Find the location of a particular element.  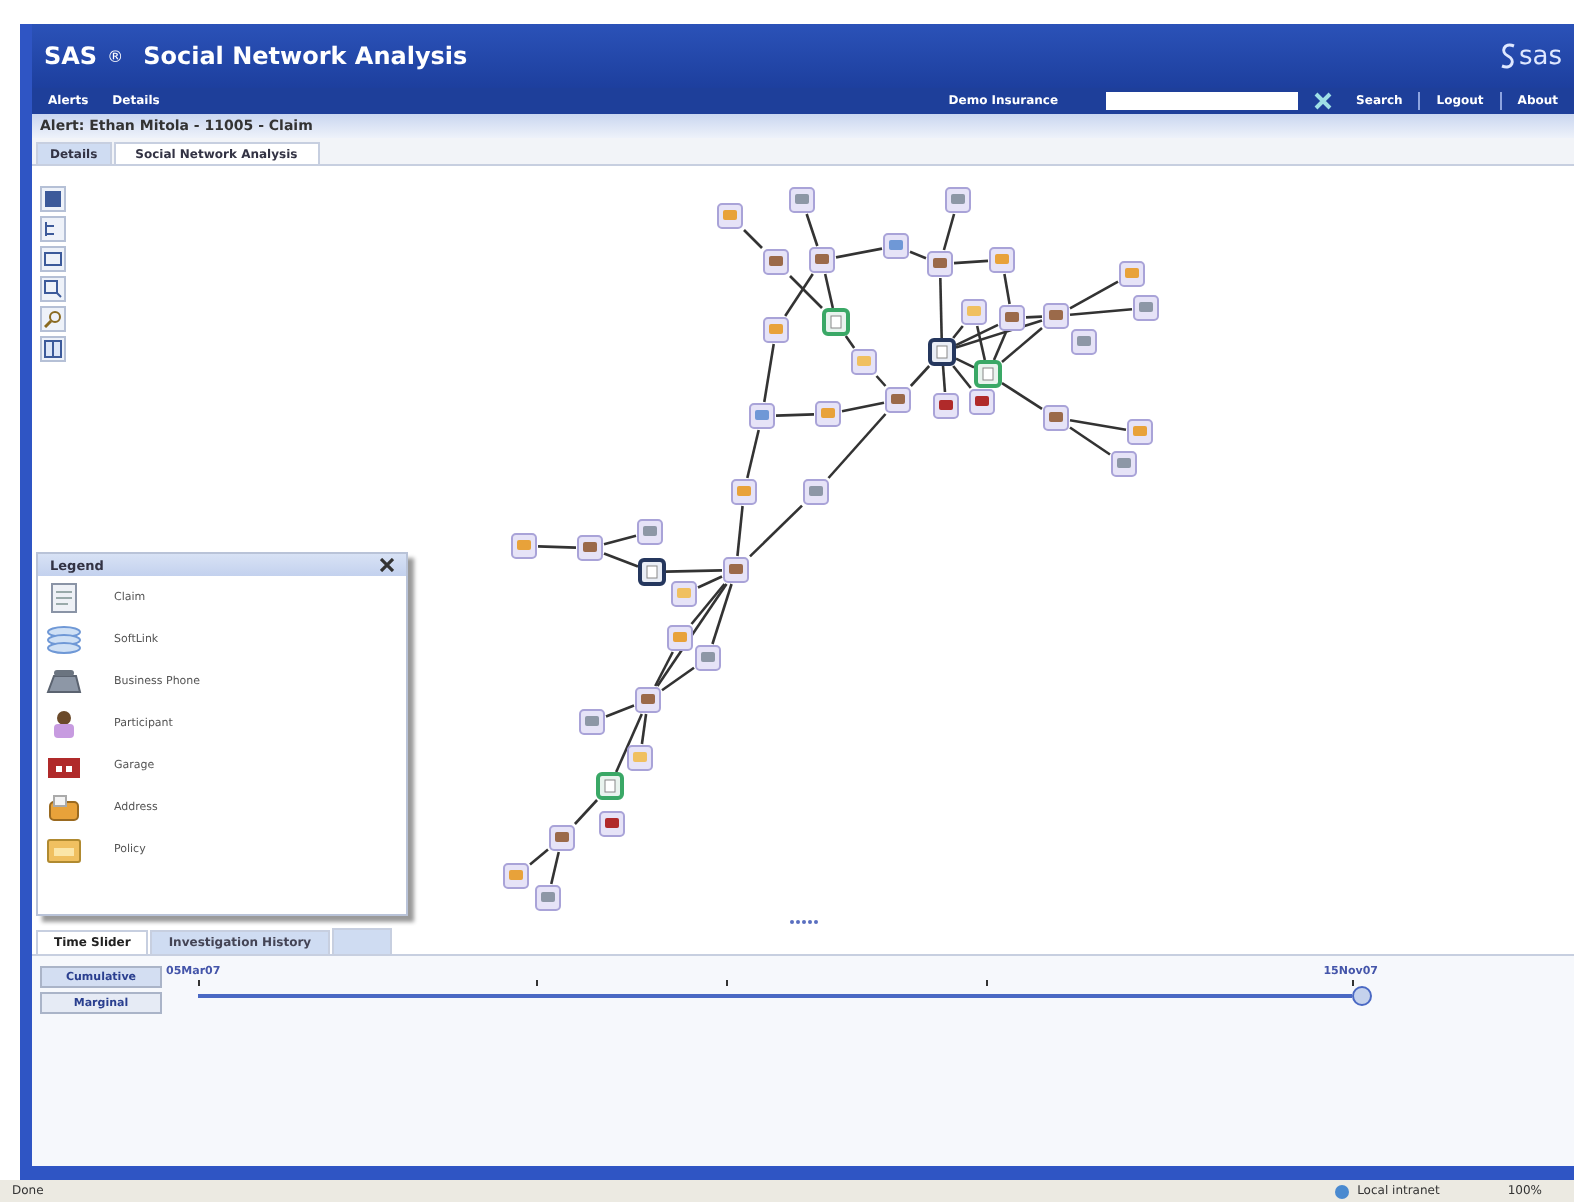

telephone-icon is located at coordinates (64, 681).